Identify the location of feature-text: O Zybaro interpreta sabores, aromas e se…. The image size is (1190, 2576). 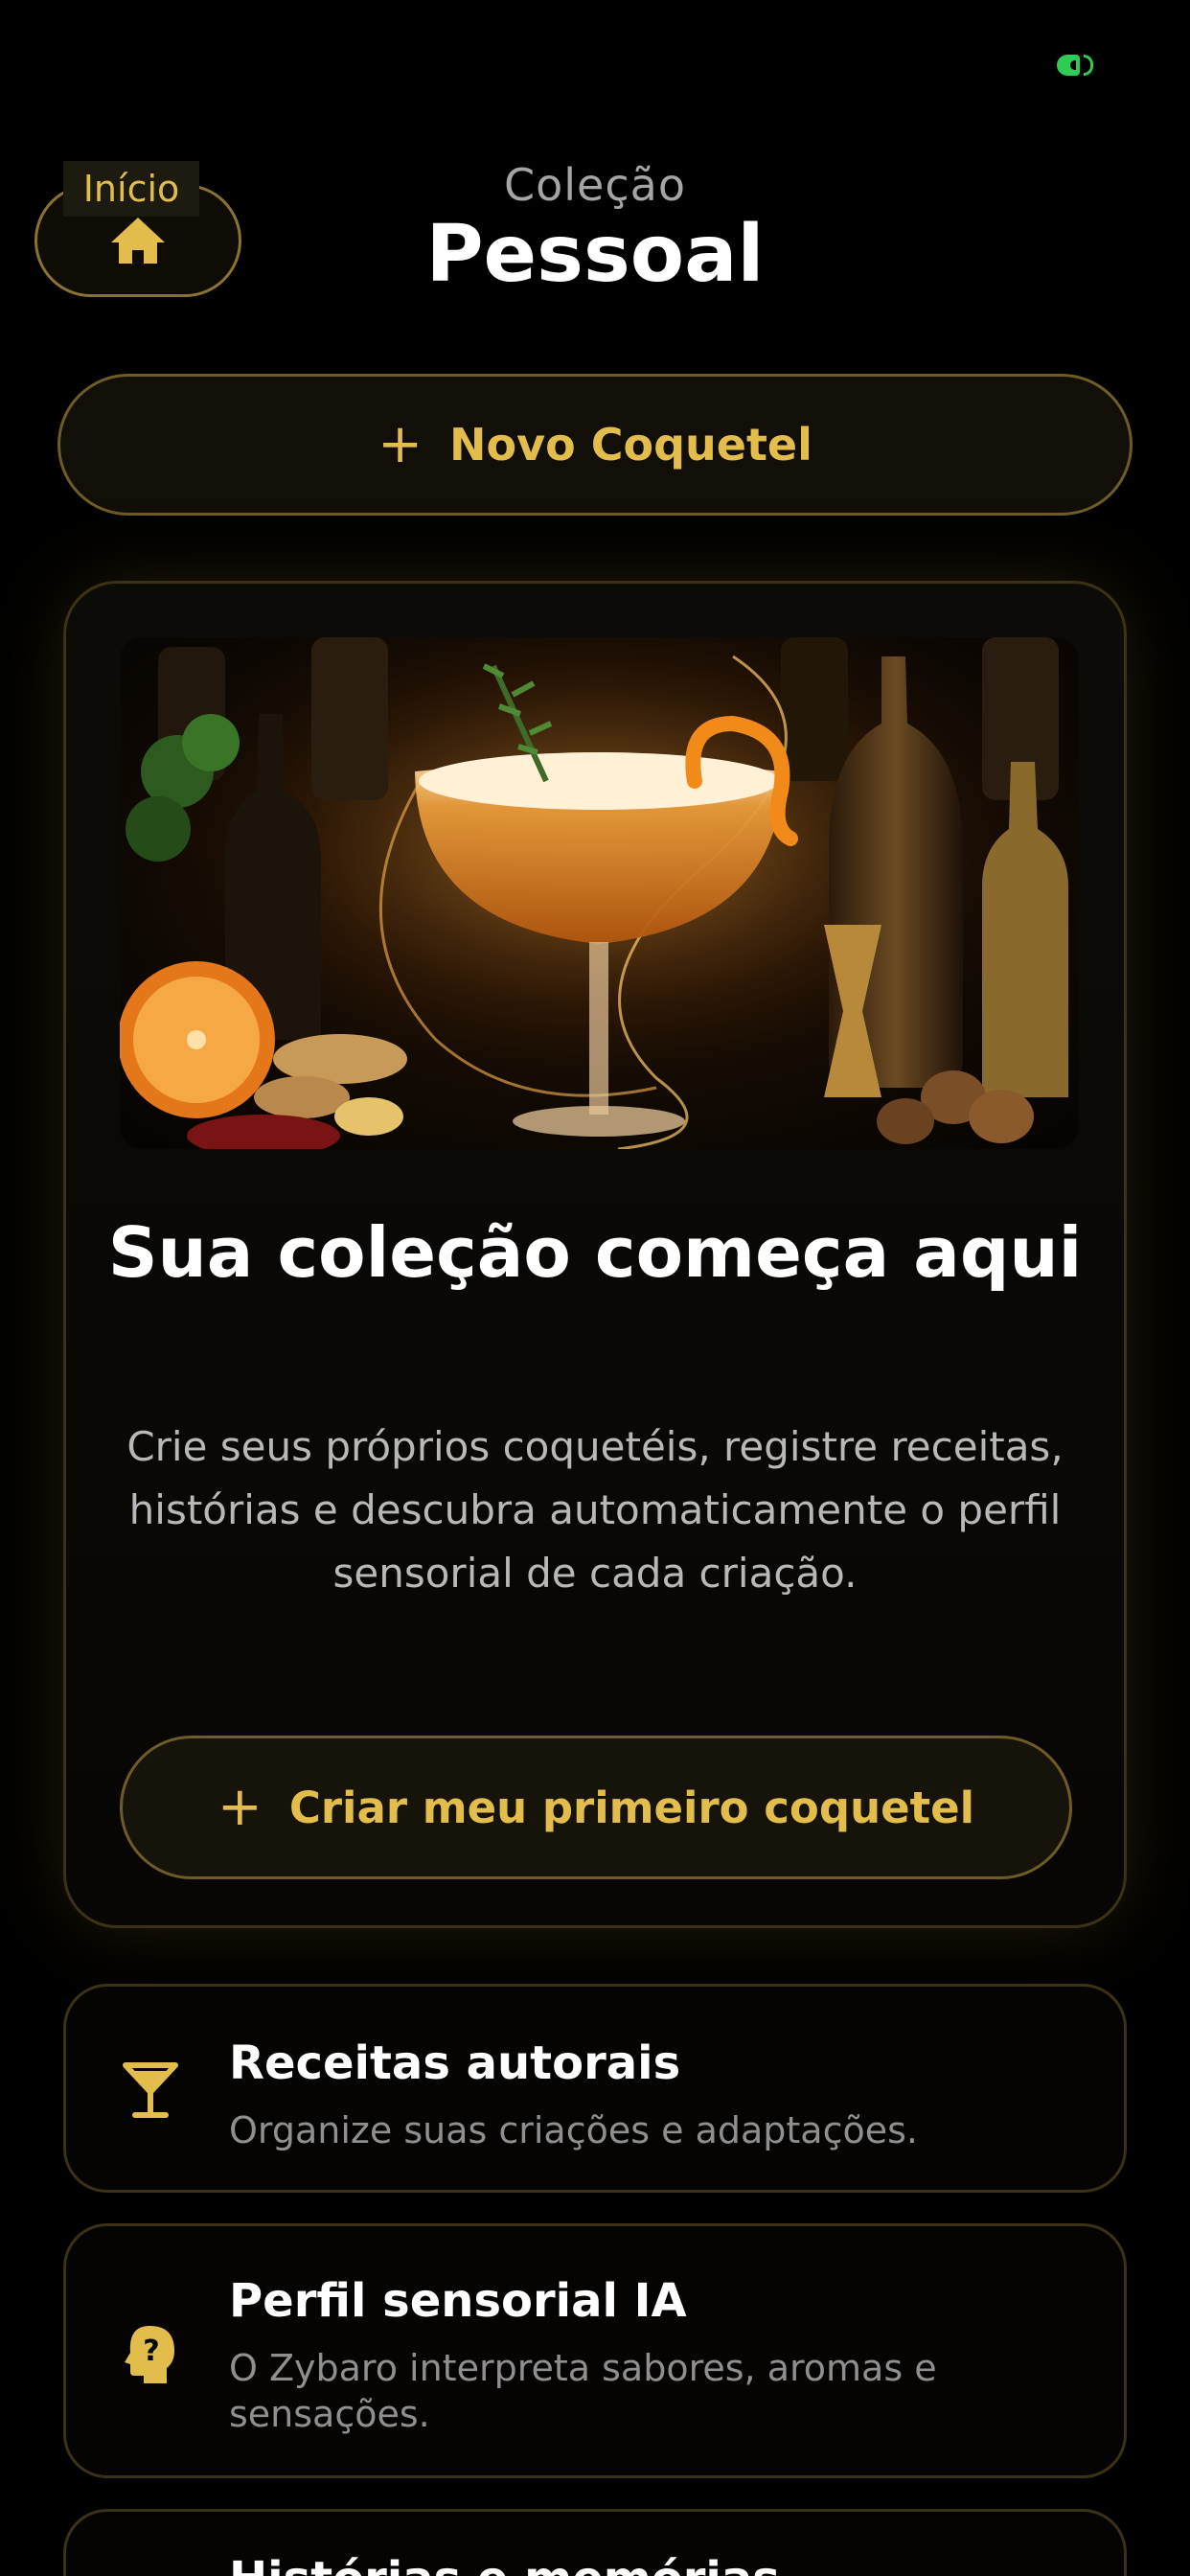
(583, 2391).